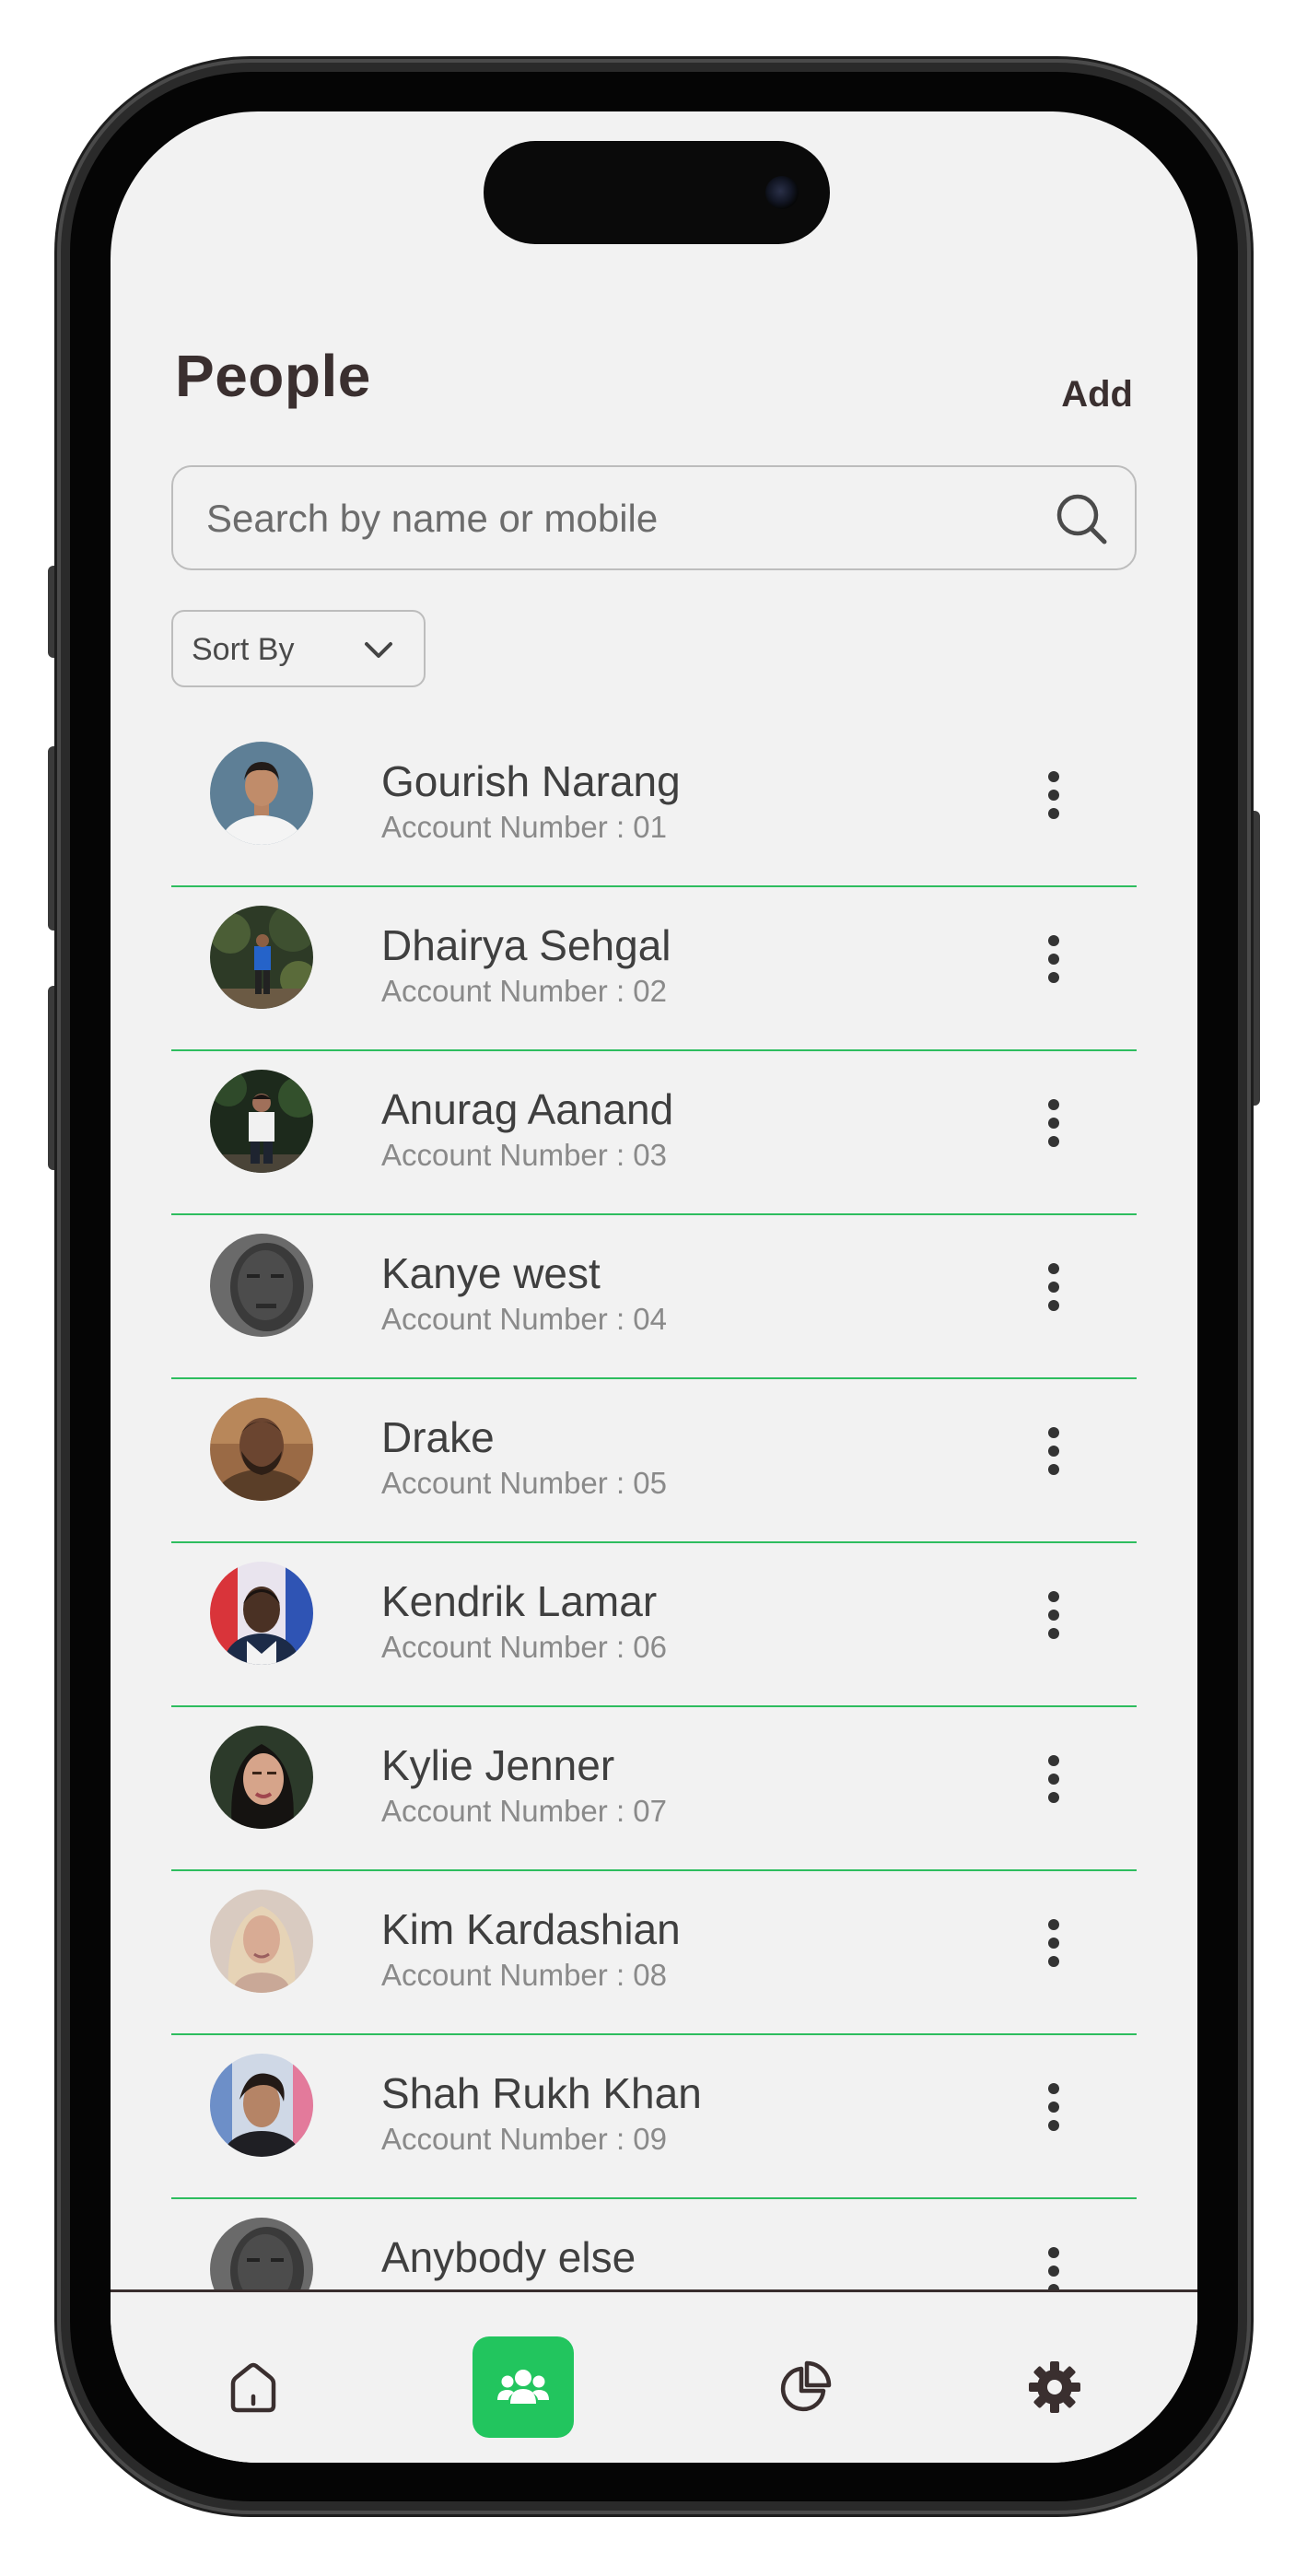  Describe the element at coordinates (782, 192) in the screenshot. I see `camera-lens` at that location.